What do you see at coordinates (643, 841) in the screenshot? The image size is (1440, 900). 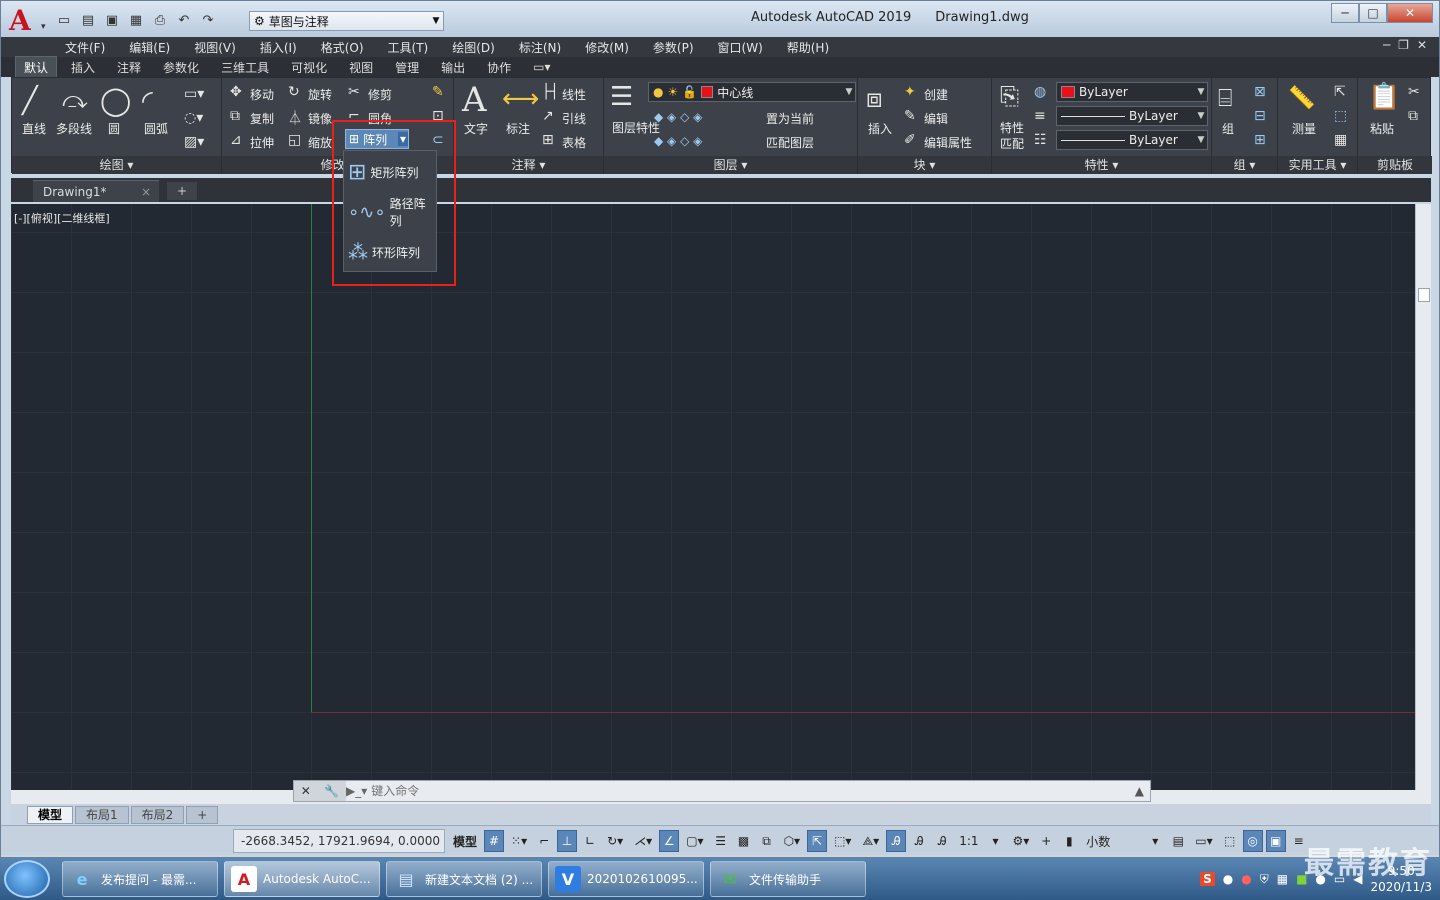 I see `isodraft-icon: ⋌▾` at bounding box center [643, 841].